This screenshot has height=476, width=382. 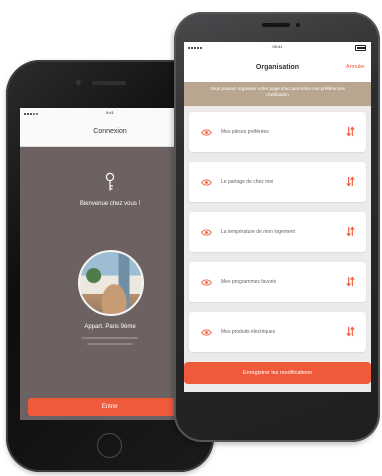 I want to click on nav-header: Organisation Annuler, so click(x=277, y=68).